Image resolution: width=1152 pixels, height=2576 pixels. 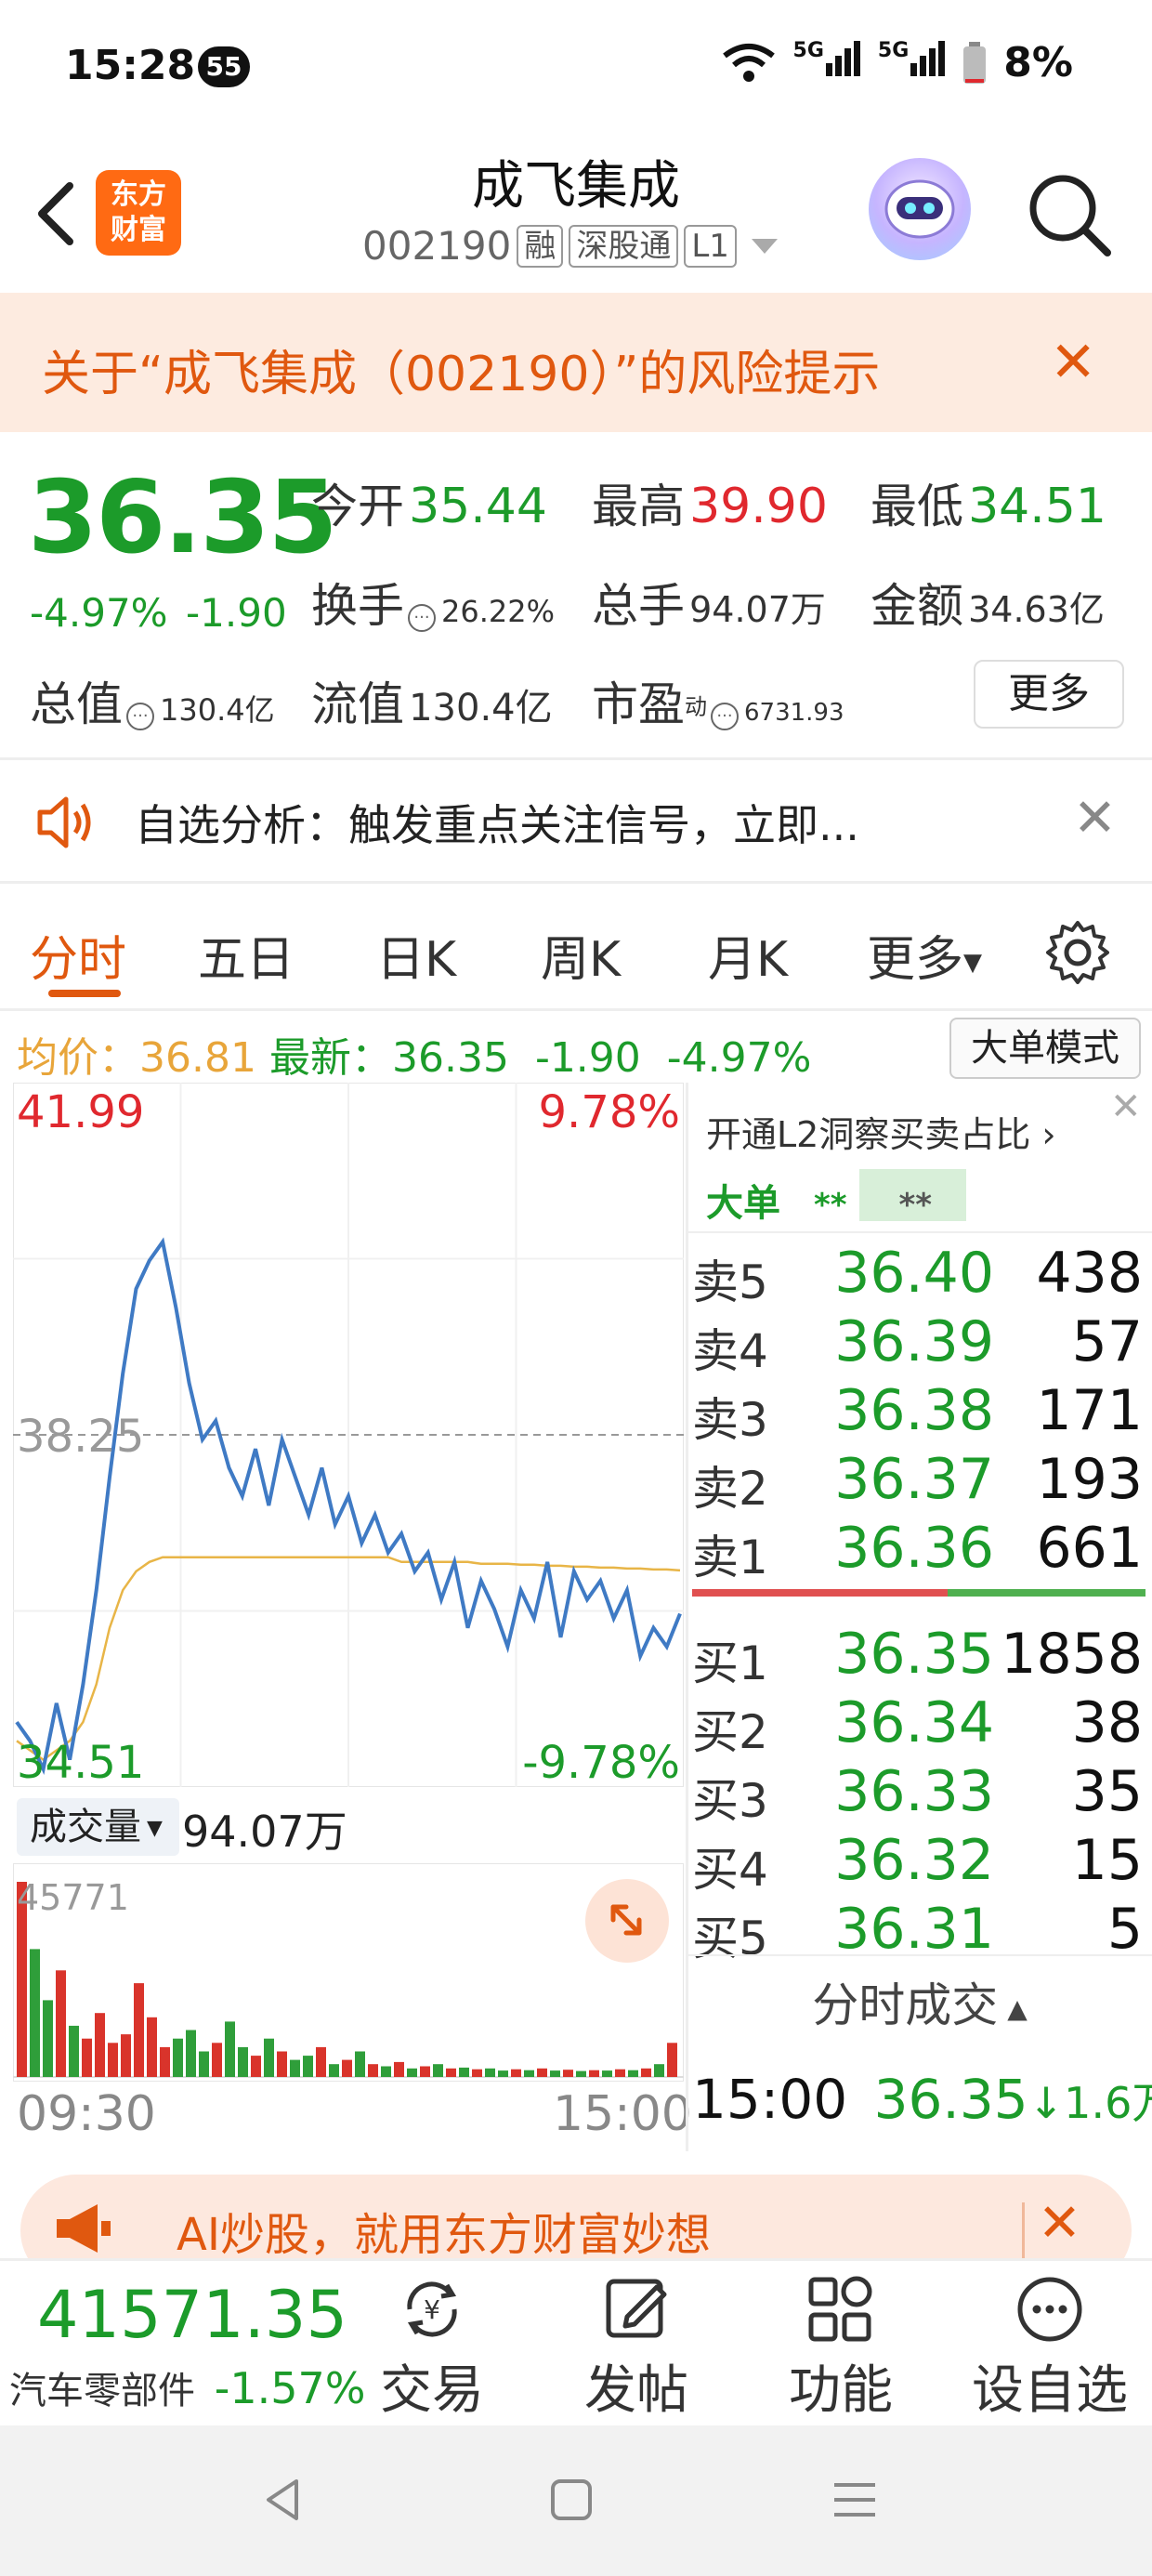 I want to click on ask-3-label: 卖3, so click(x=730, y=1420).